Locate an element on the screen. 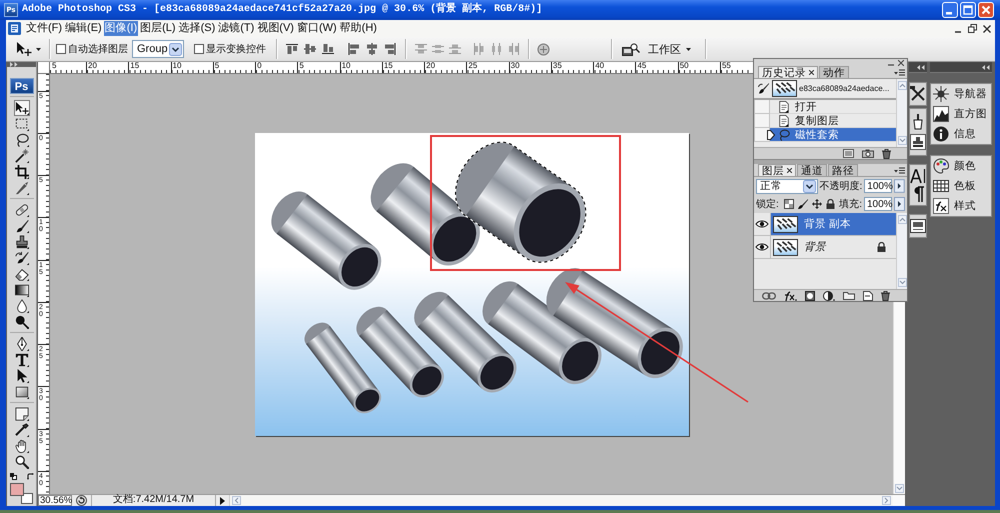 The width and height of the screenshot is (1000, 513). menu-item: 选择(S) is located at coordinates (197, 28).